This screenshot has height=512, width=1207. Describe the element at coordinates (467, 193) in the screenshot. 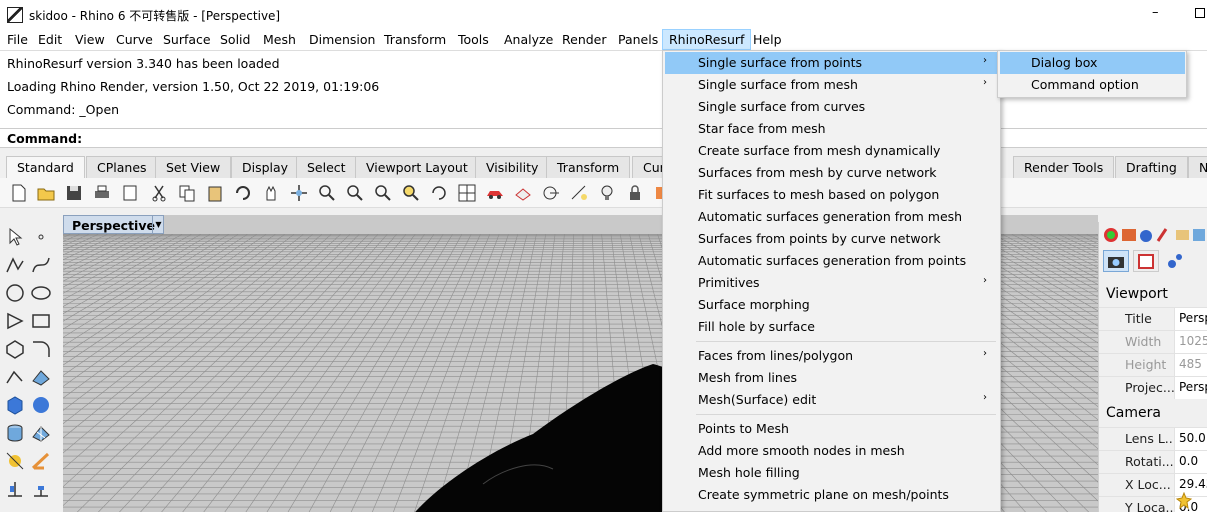

I see `four-viewports-icon` at that location.